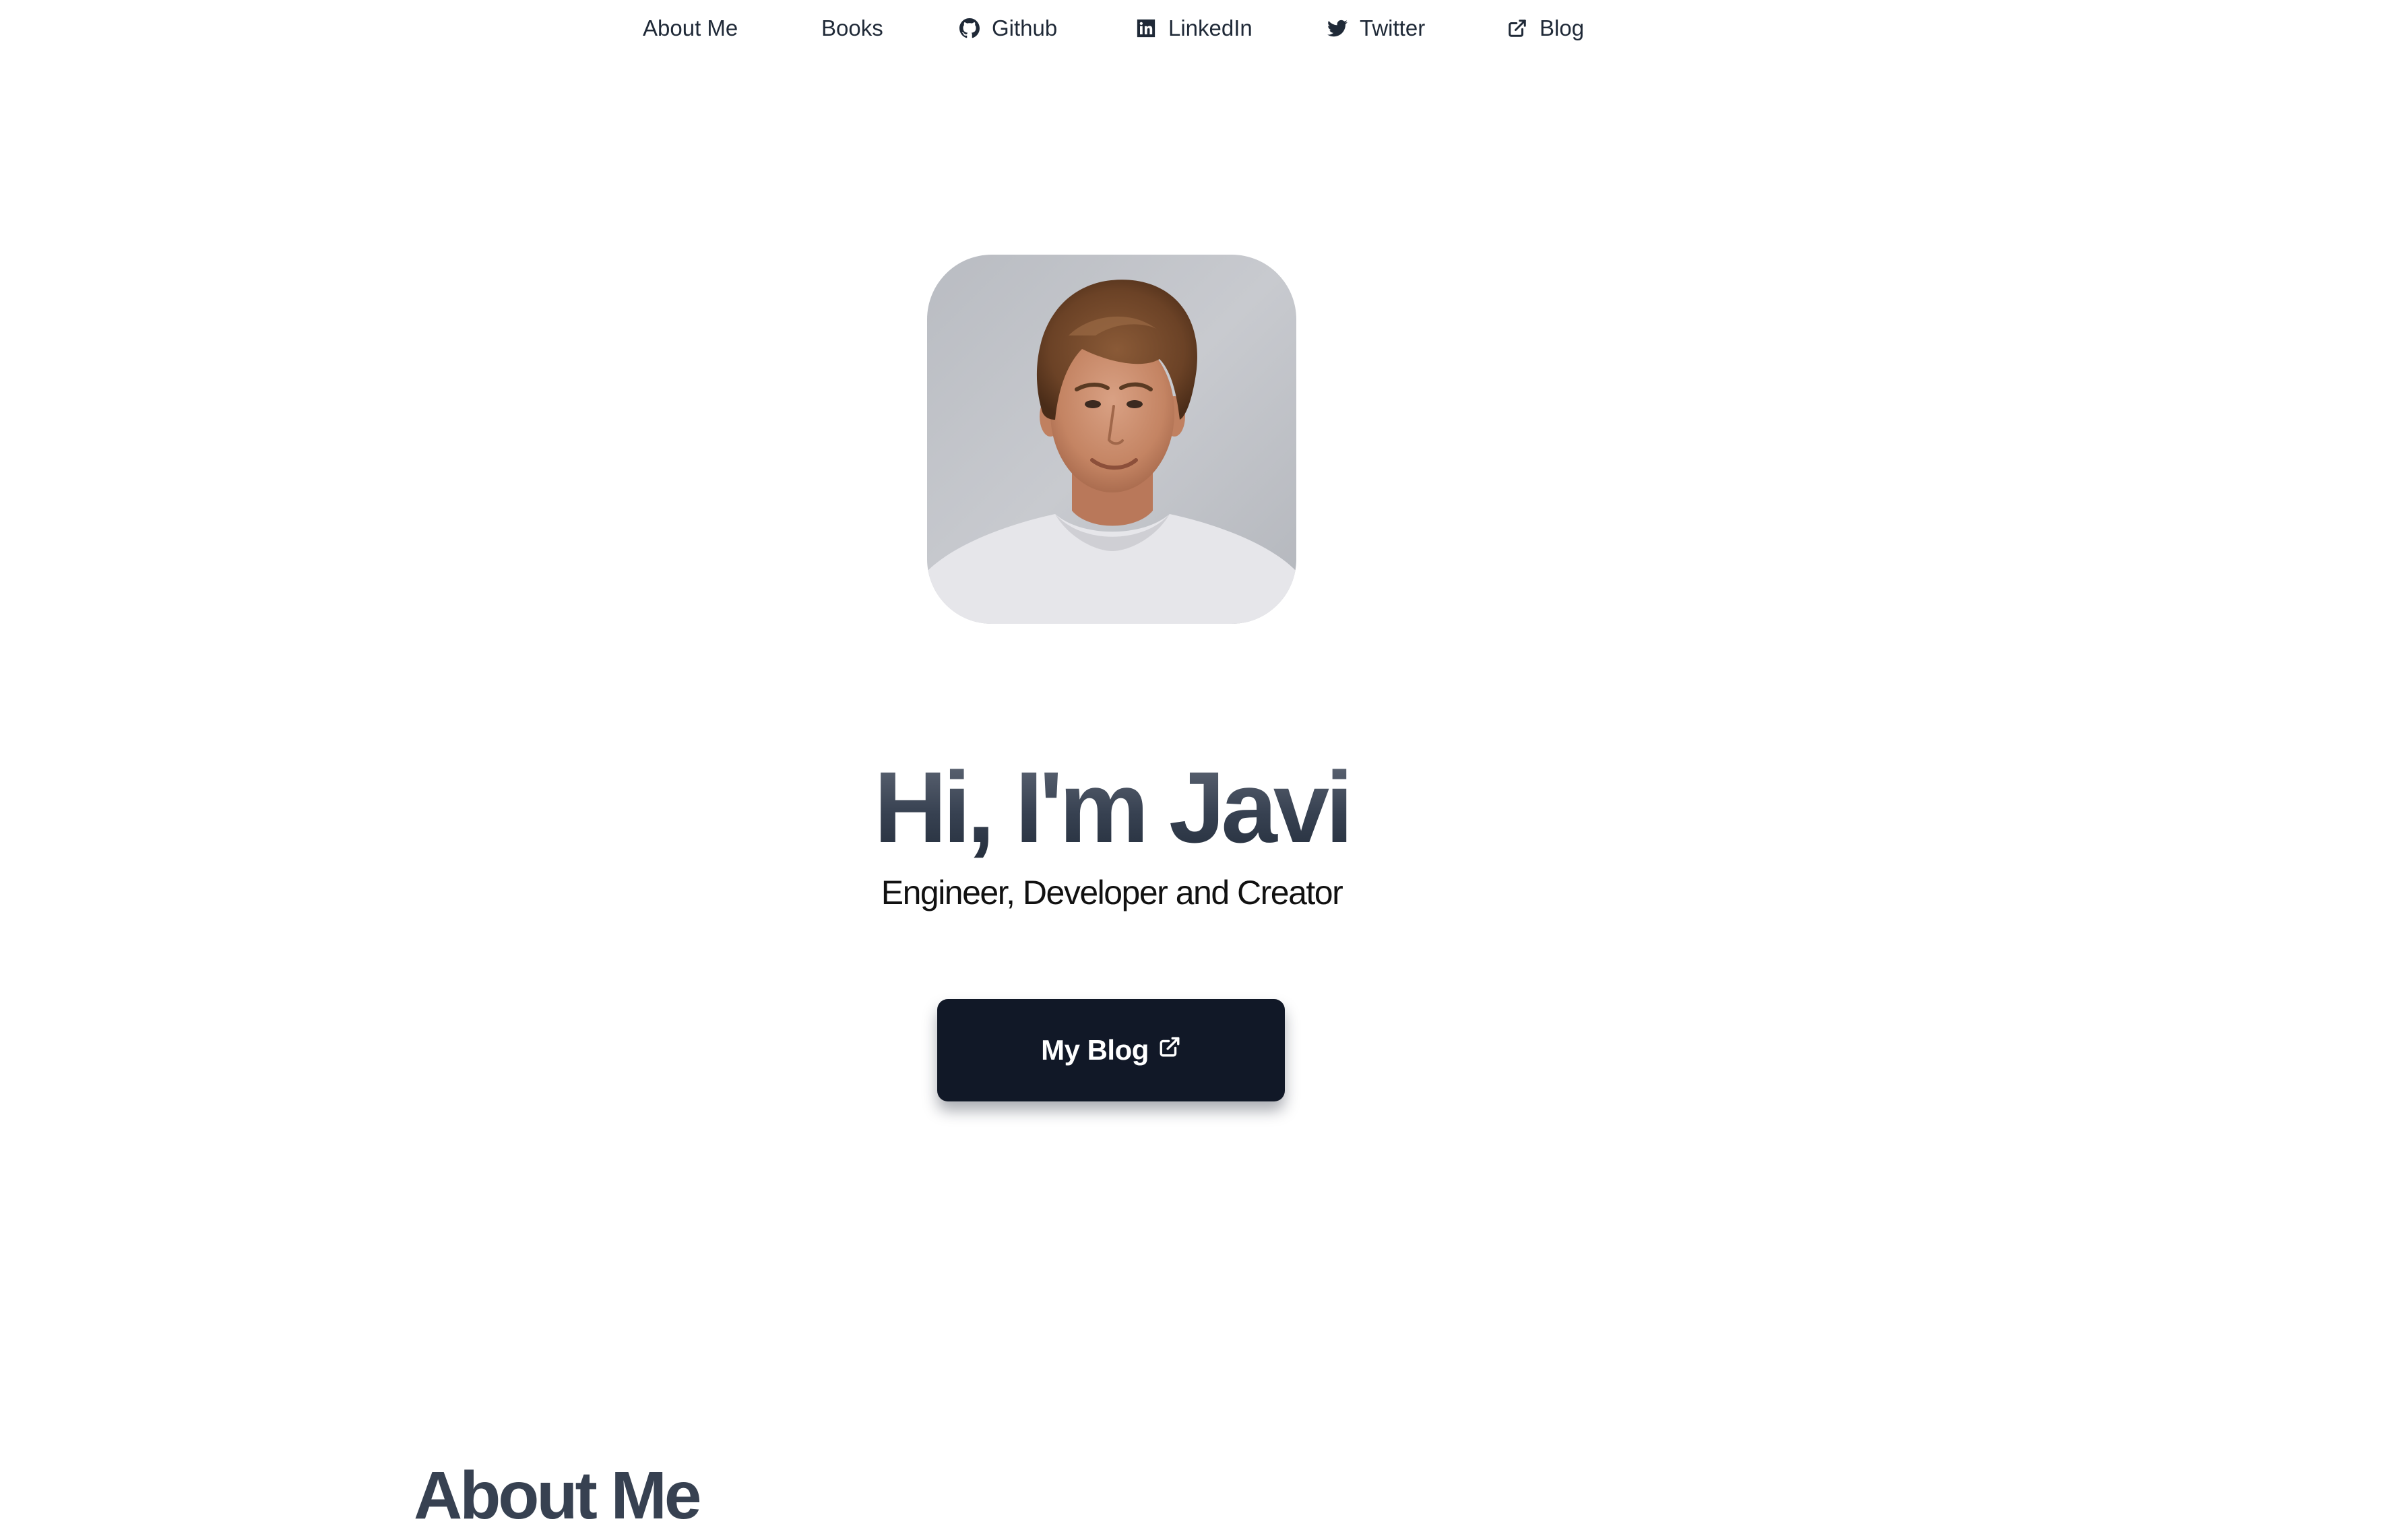 The image size is (2408, 1540). Describe the element at coordinates (1112, 892) in the screenshot. I see `hero-subtitle: Engineer, Developer and Creator` at that location.